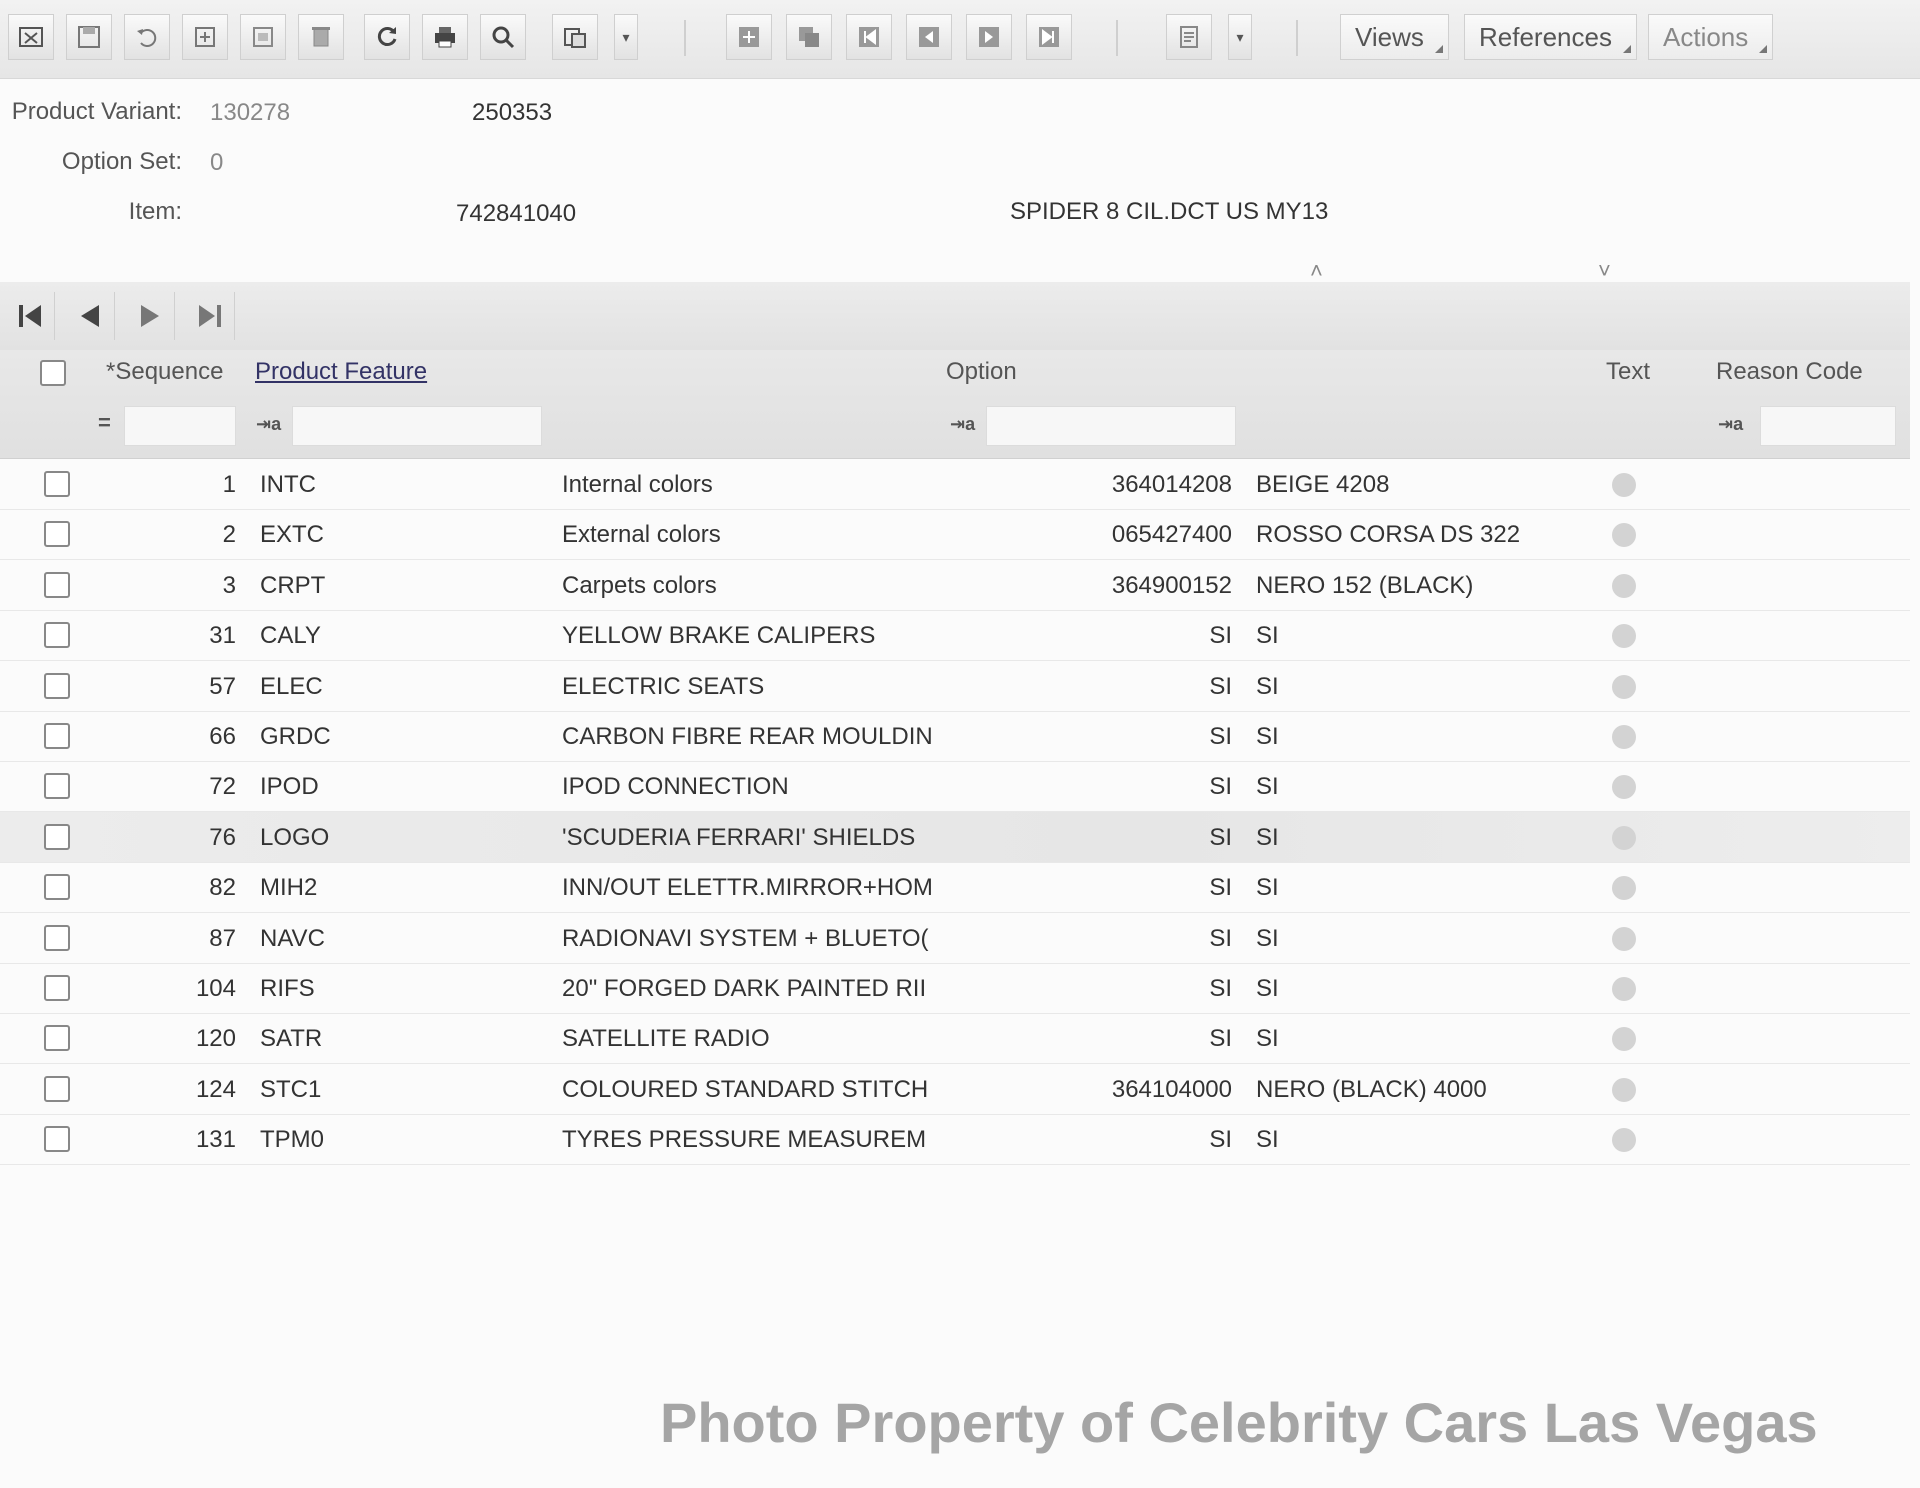  I want to click on save-icon, so click(89, 37).